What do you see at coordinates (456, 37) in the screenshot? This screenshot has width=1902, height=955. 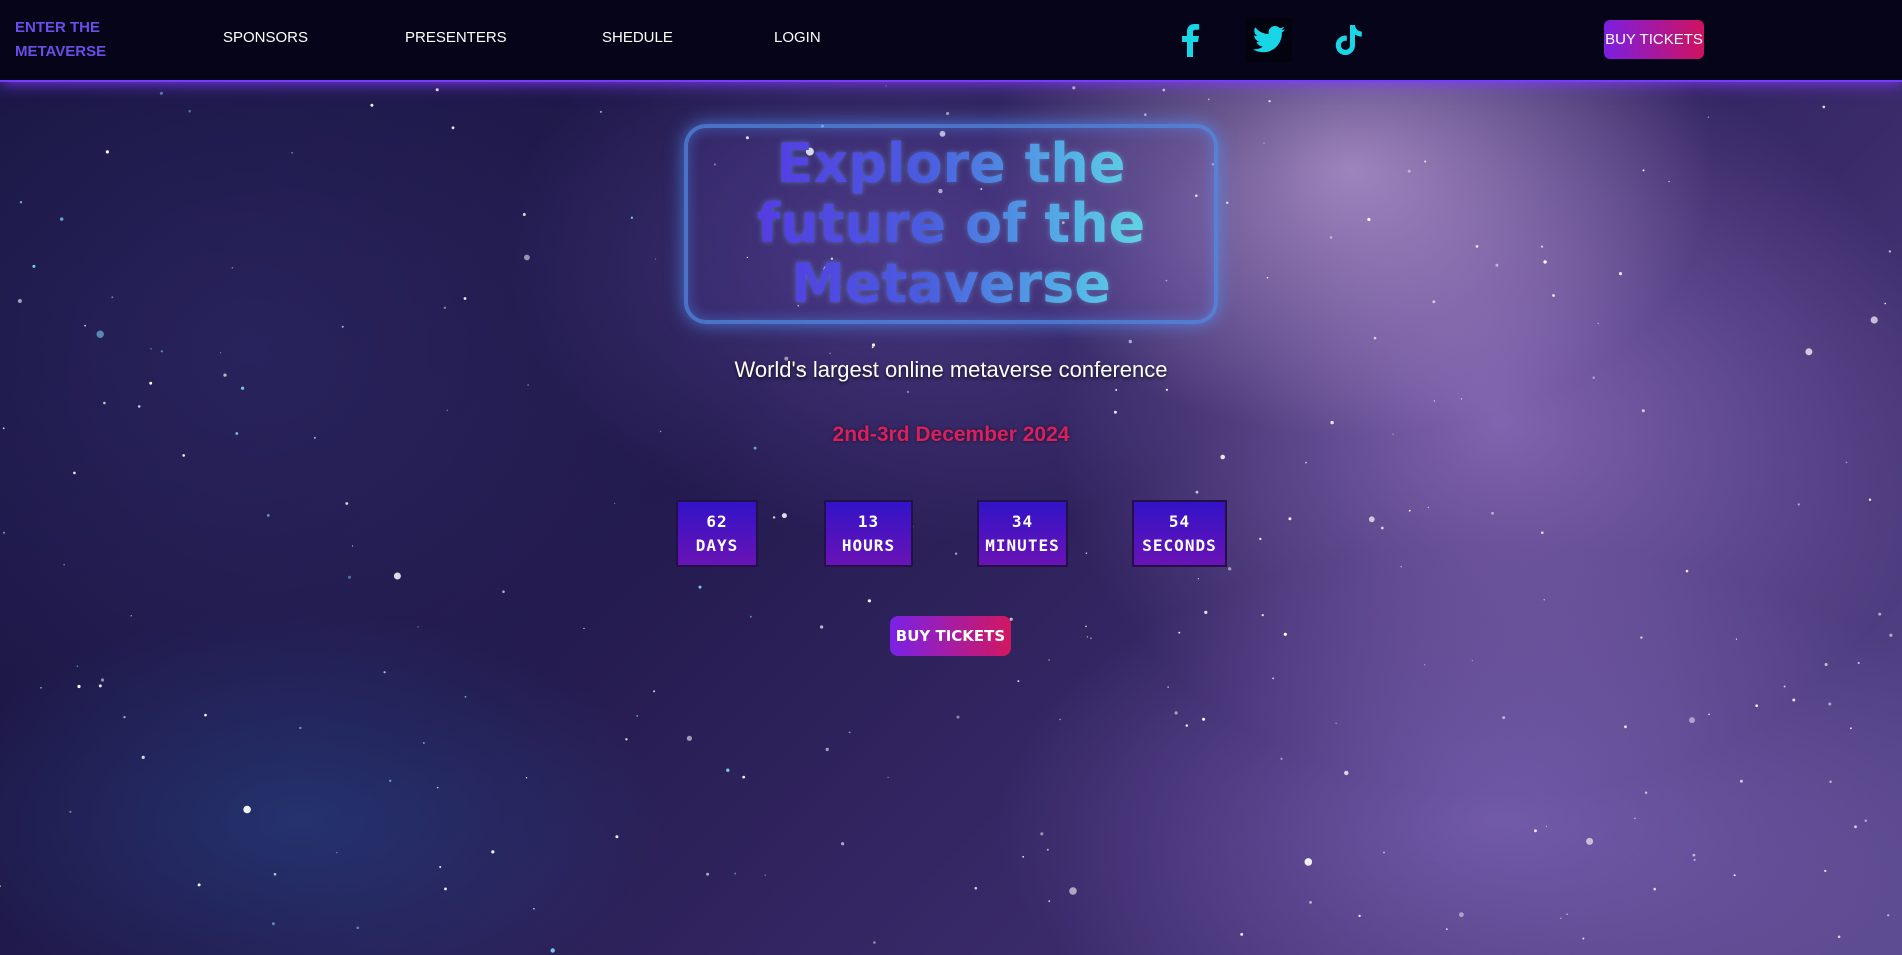 I see `nav-link-presenters: PRESENTERS` at bounding box center [456, 37].